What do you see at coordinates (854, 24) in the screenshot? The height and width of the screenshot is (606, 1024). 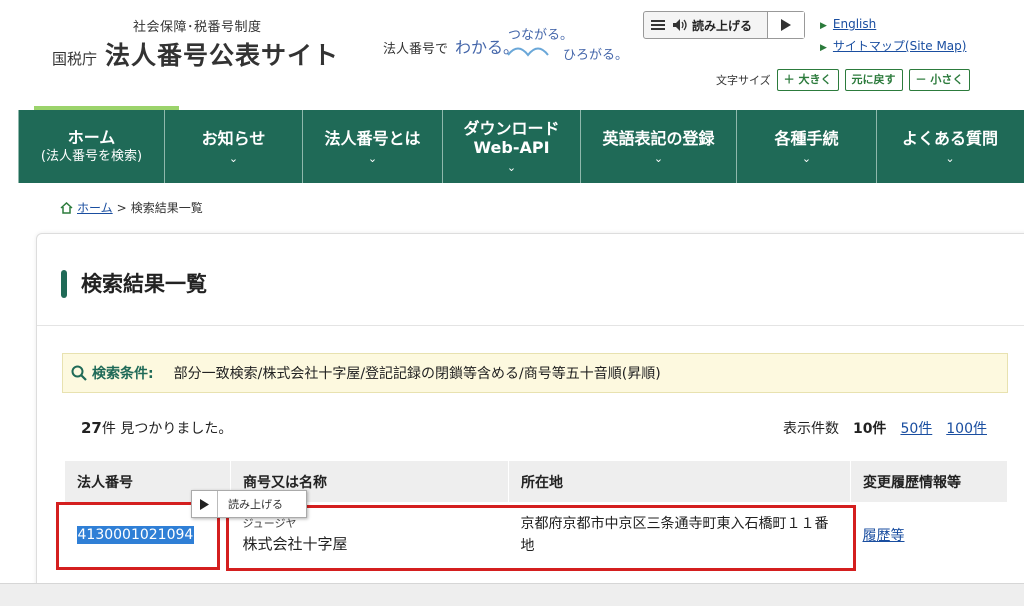 I see `english-link: English` at bounding box center [854, 24].